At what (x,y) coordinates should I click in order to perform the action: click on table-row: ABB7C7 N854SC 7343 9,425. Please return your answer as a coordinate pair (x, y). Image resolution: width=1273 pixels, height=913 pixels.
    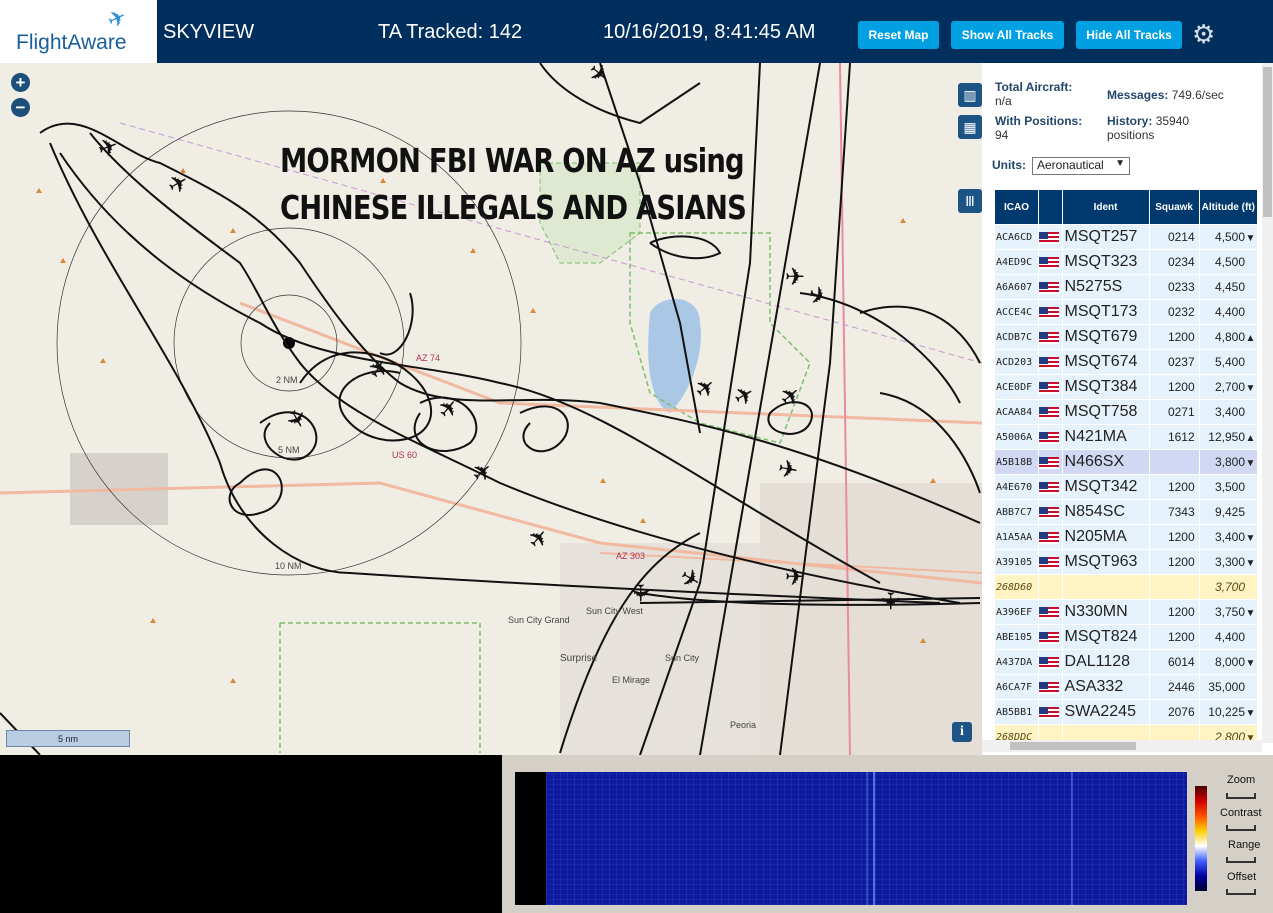
    Looking at the image, I should click on (1126, 512).